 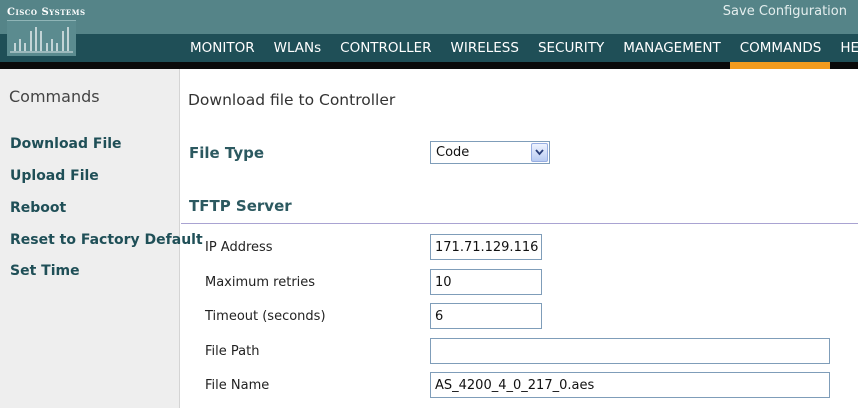 What do you see at coordinates (519, 223) in the screenshot?
I see `section-divider` at bounding box center [519, 223].